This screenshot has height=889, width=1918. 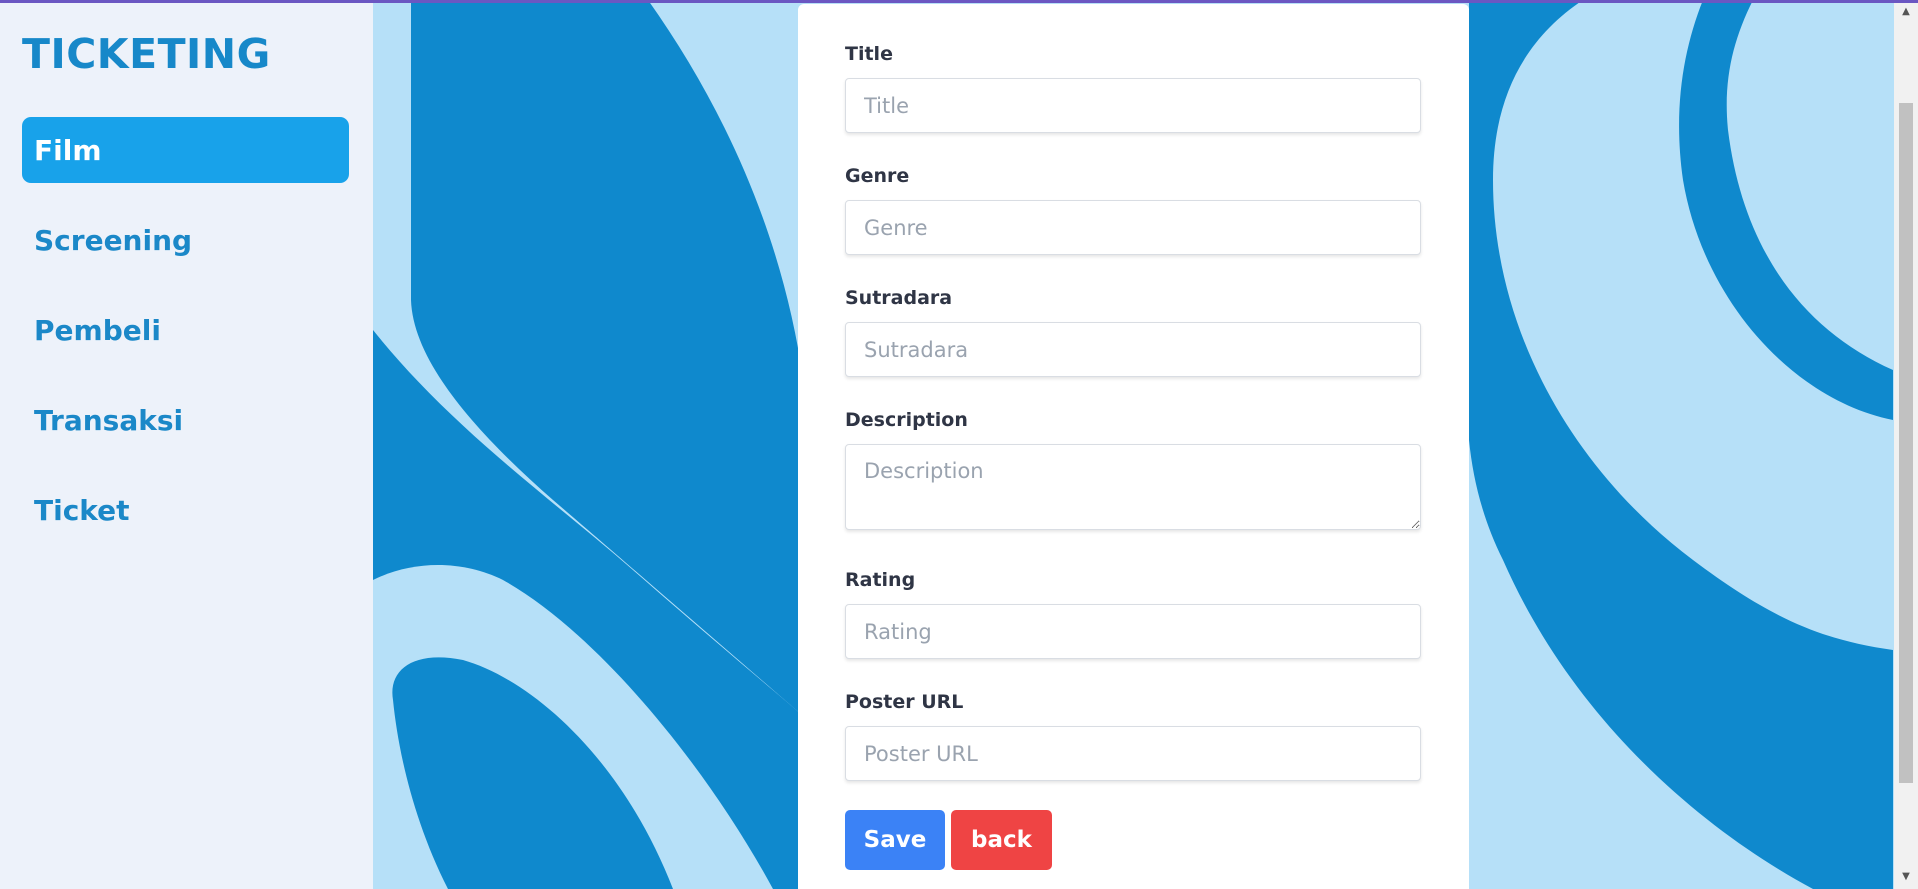 What do you see at coordinates (869, 54) in the screenshot?
I see `title-label: Title` at bounding box center [869, 54].